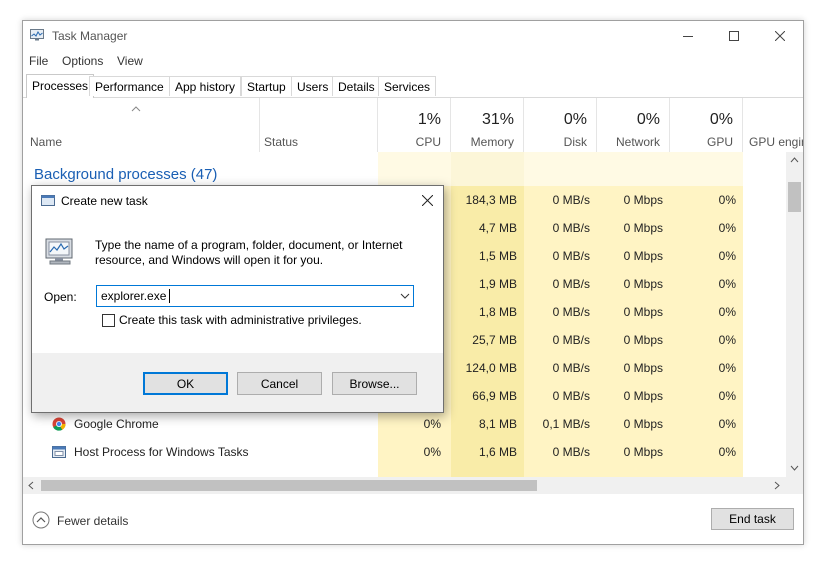 This screenshot has height=569, width=829. What do you see at coordinates (794, 197) in the screenshot?
I see `vertical-scroll-thumb` at bounding box center [794, 197].